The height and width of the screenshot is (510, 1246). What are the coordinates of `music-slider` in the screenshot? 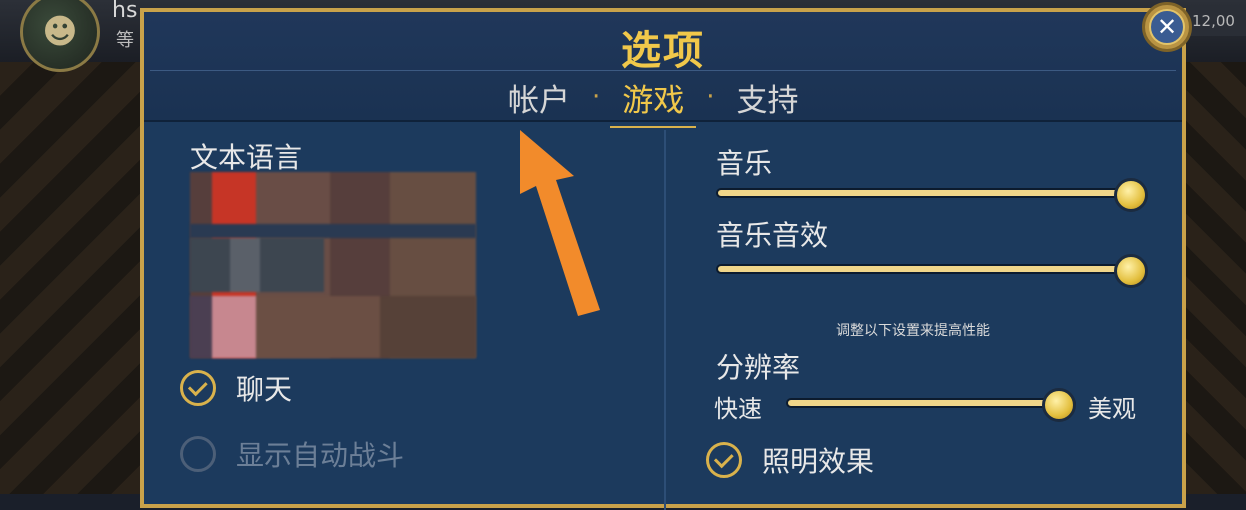 It's located at (925, 193).